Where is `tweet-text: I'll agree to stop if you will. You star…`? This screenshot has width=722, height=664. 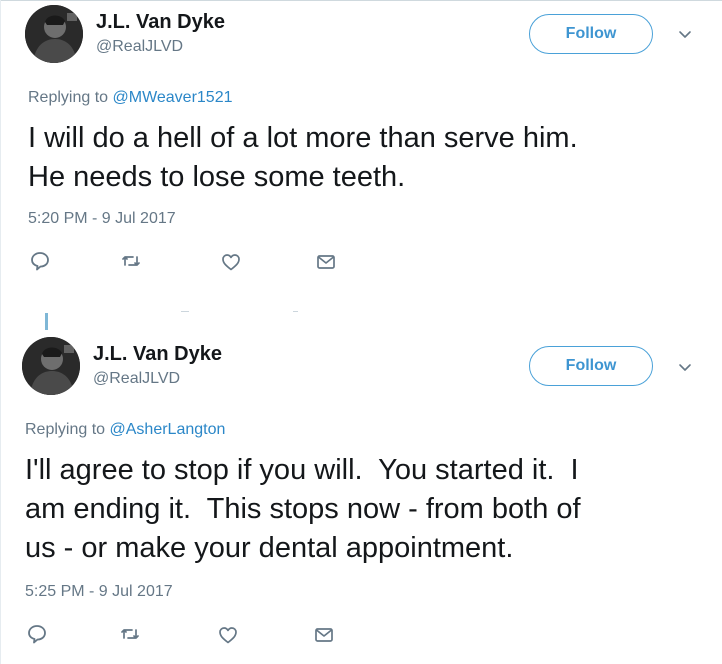 tweet-text: I'll agree to stop if you will. You star… is located at coordinates (303, 509).